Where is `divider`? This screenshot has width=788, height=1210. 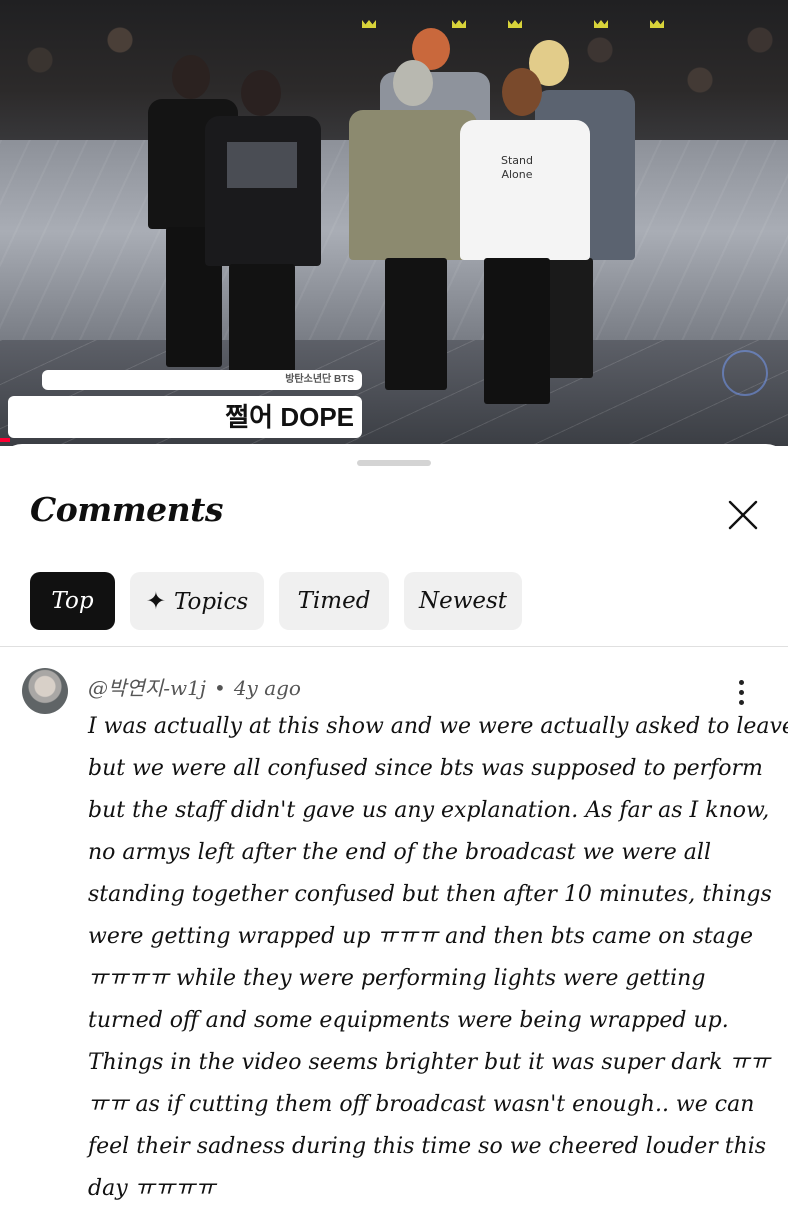
divider is located at coordinates (394, 646).